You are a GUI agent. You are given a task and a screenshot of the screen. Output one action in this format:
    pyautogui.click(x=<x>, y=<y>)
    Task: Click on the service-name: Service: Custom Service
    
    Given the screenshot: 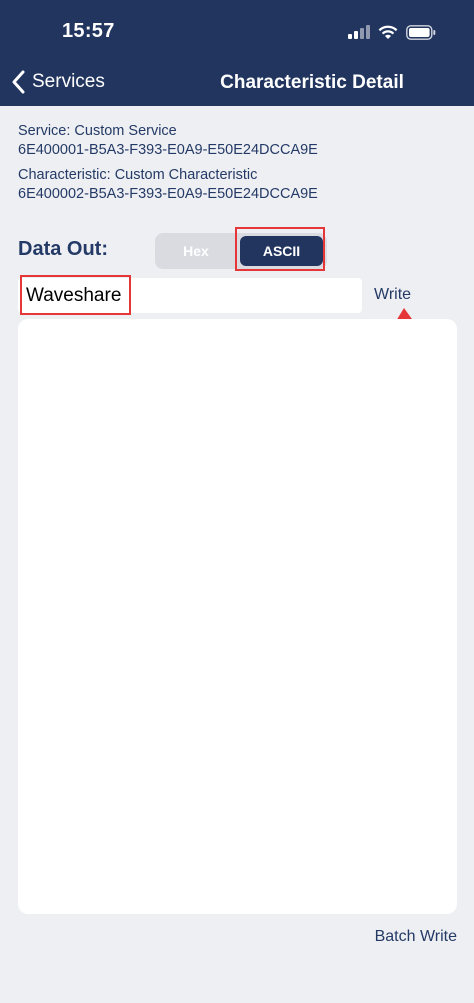 What is the action you would take?
    pyautogui.click(x=97, y=131)
    